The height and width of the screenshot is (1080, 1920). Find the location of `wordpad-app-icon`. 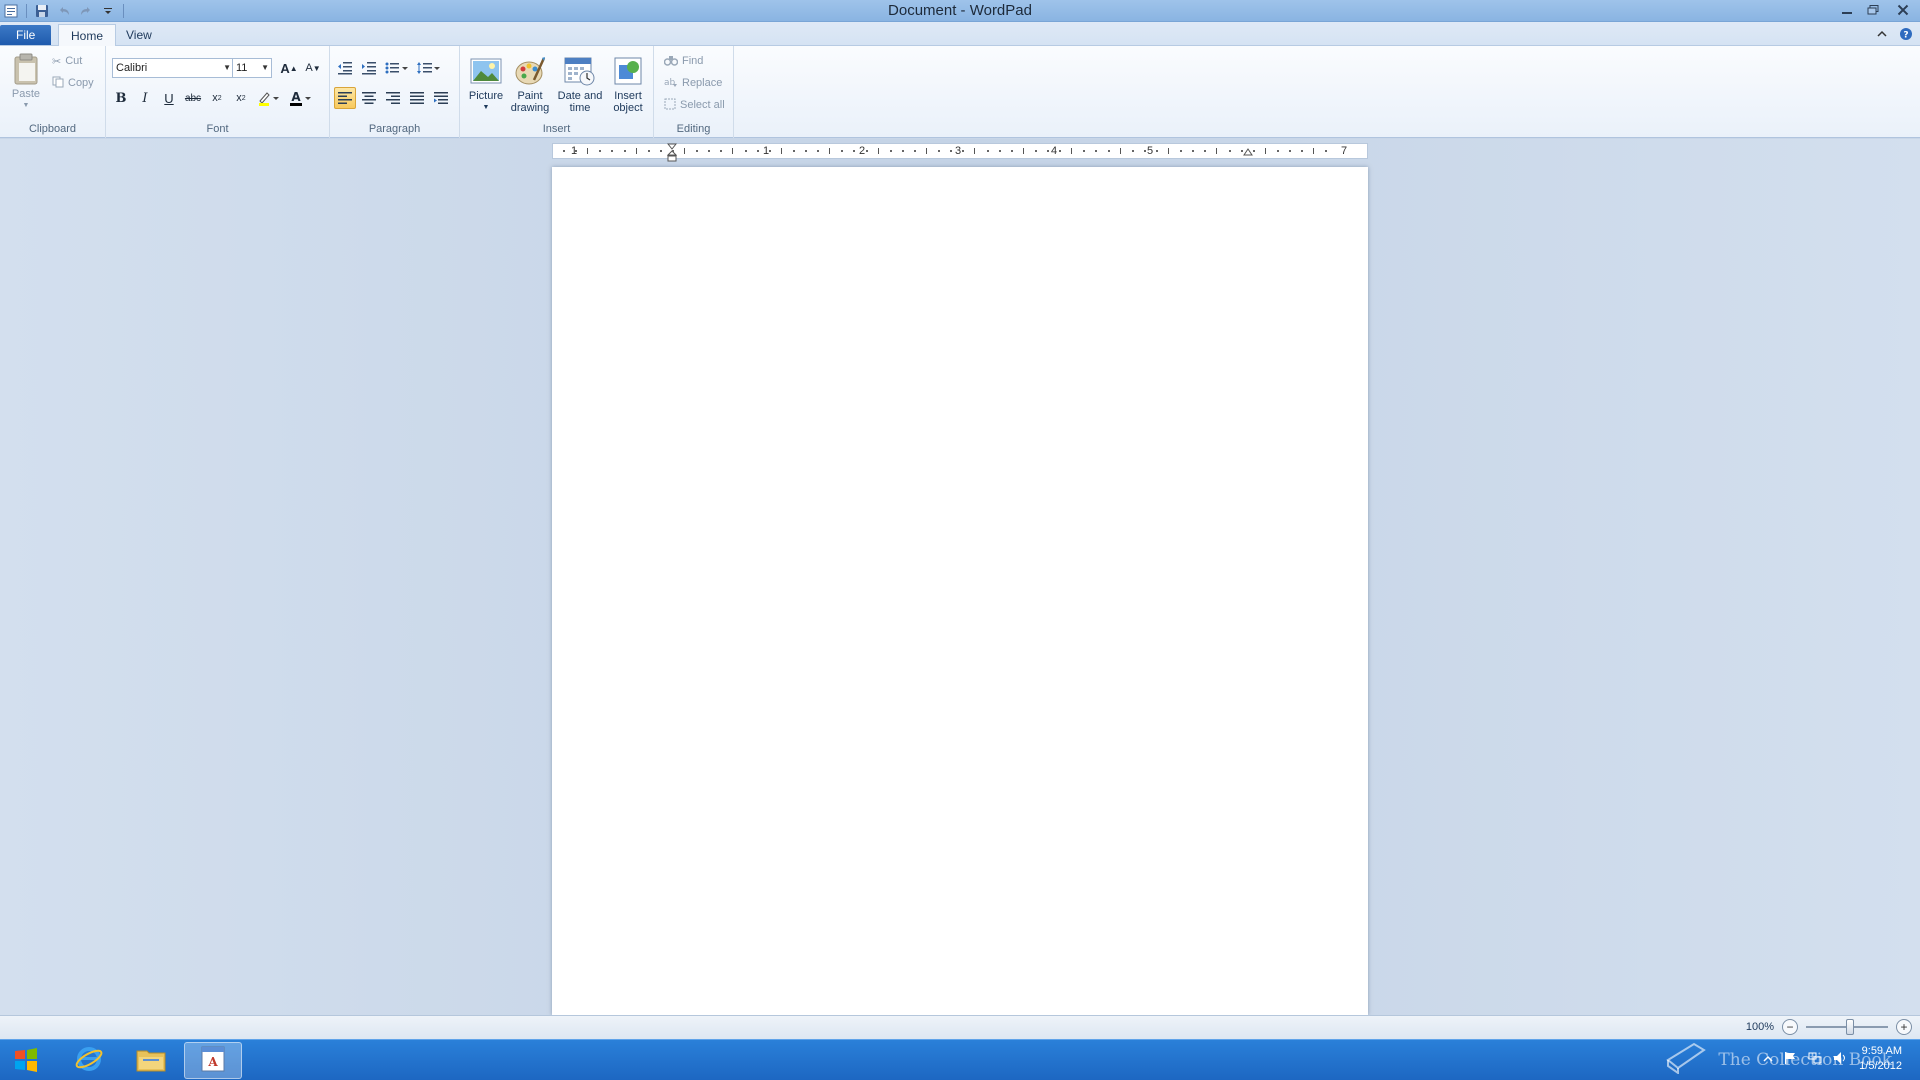

wordpad-app-icon is located at coordinates (11, 11).